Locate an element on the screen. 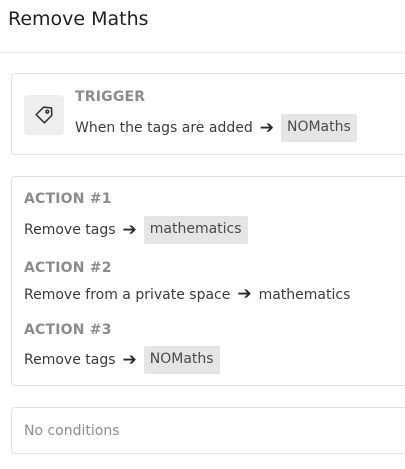  trigger-description: When the tags are added ➔ NOMaths is located at coordinates (216, 128).